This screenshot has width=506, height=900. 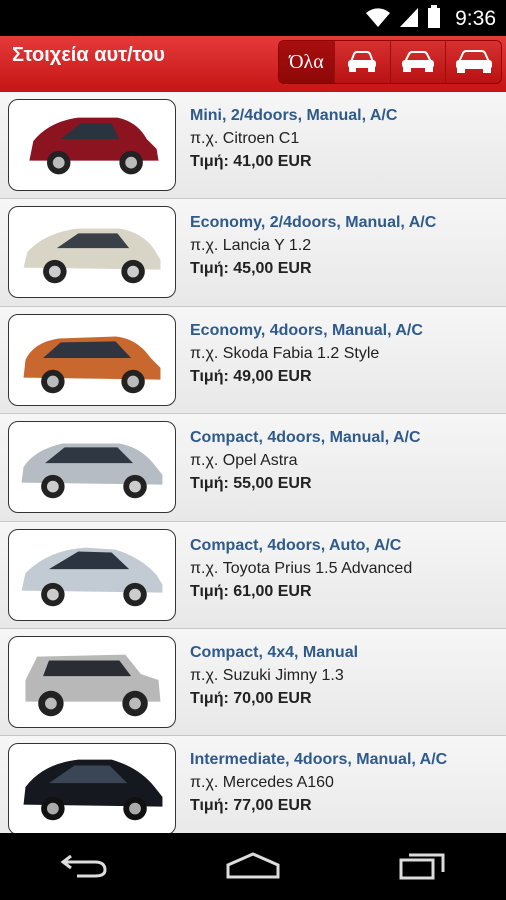 I want to click on car-price: Τιμή: 55,00 EUR, so click(x=251, y=484).